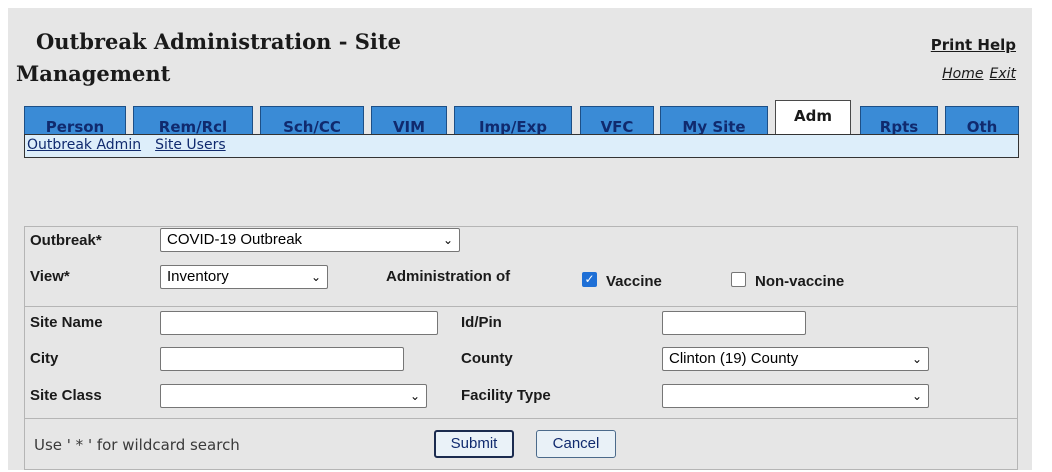 The width and height of the screenshot is (1052, 472). What do you see at coordinates (75, 120) in the screenshot?
I see `tab-person: Person` at bounding box center [75, 120].